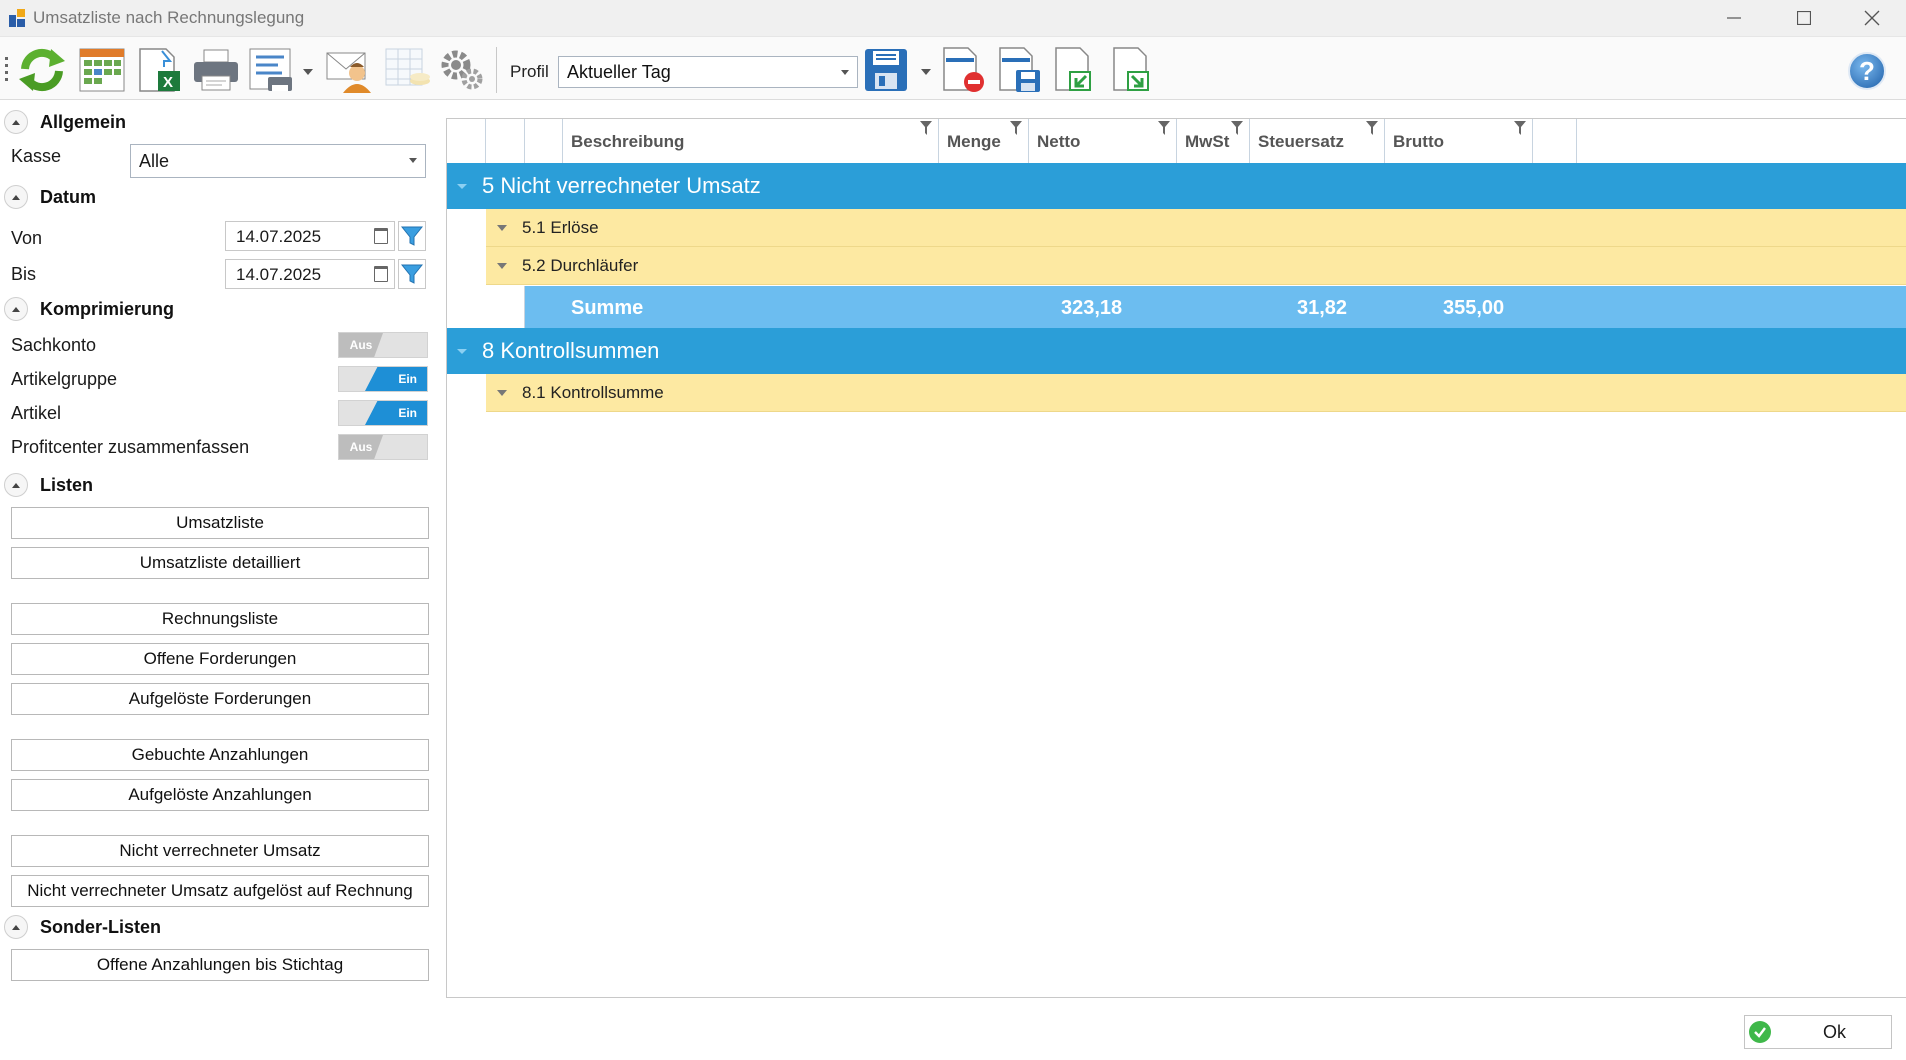 This screenshot has width=1906, height=1060. What do you see at coordinates (27, 238) in the screenshot?
I see `von-label: Von` at bounding box center [27, 238].